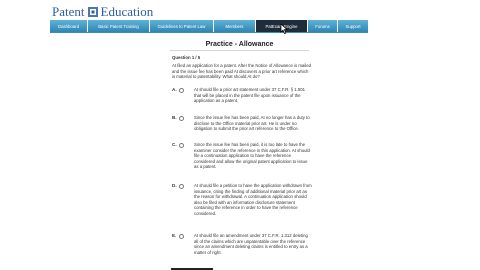 The width and height of the screenshot is (480, 270). I want to click on option-c-radio, so click(181, 145).